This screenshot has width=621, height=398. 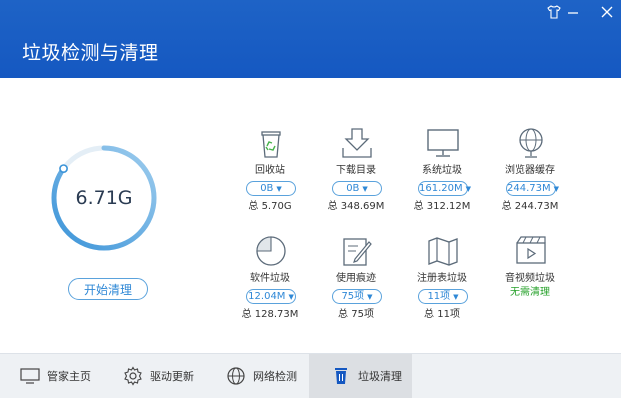 What do you see at coordinates (353, 296) in the screenshot?
I see `item-select-value: 75项` at bounding box center [353, 296].